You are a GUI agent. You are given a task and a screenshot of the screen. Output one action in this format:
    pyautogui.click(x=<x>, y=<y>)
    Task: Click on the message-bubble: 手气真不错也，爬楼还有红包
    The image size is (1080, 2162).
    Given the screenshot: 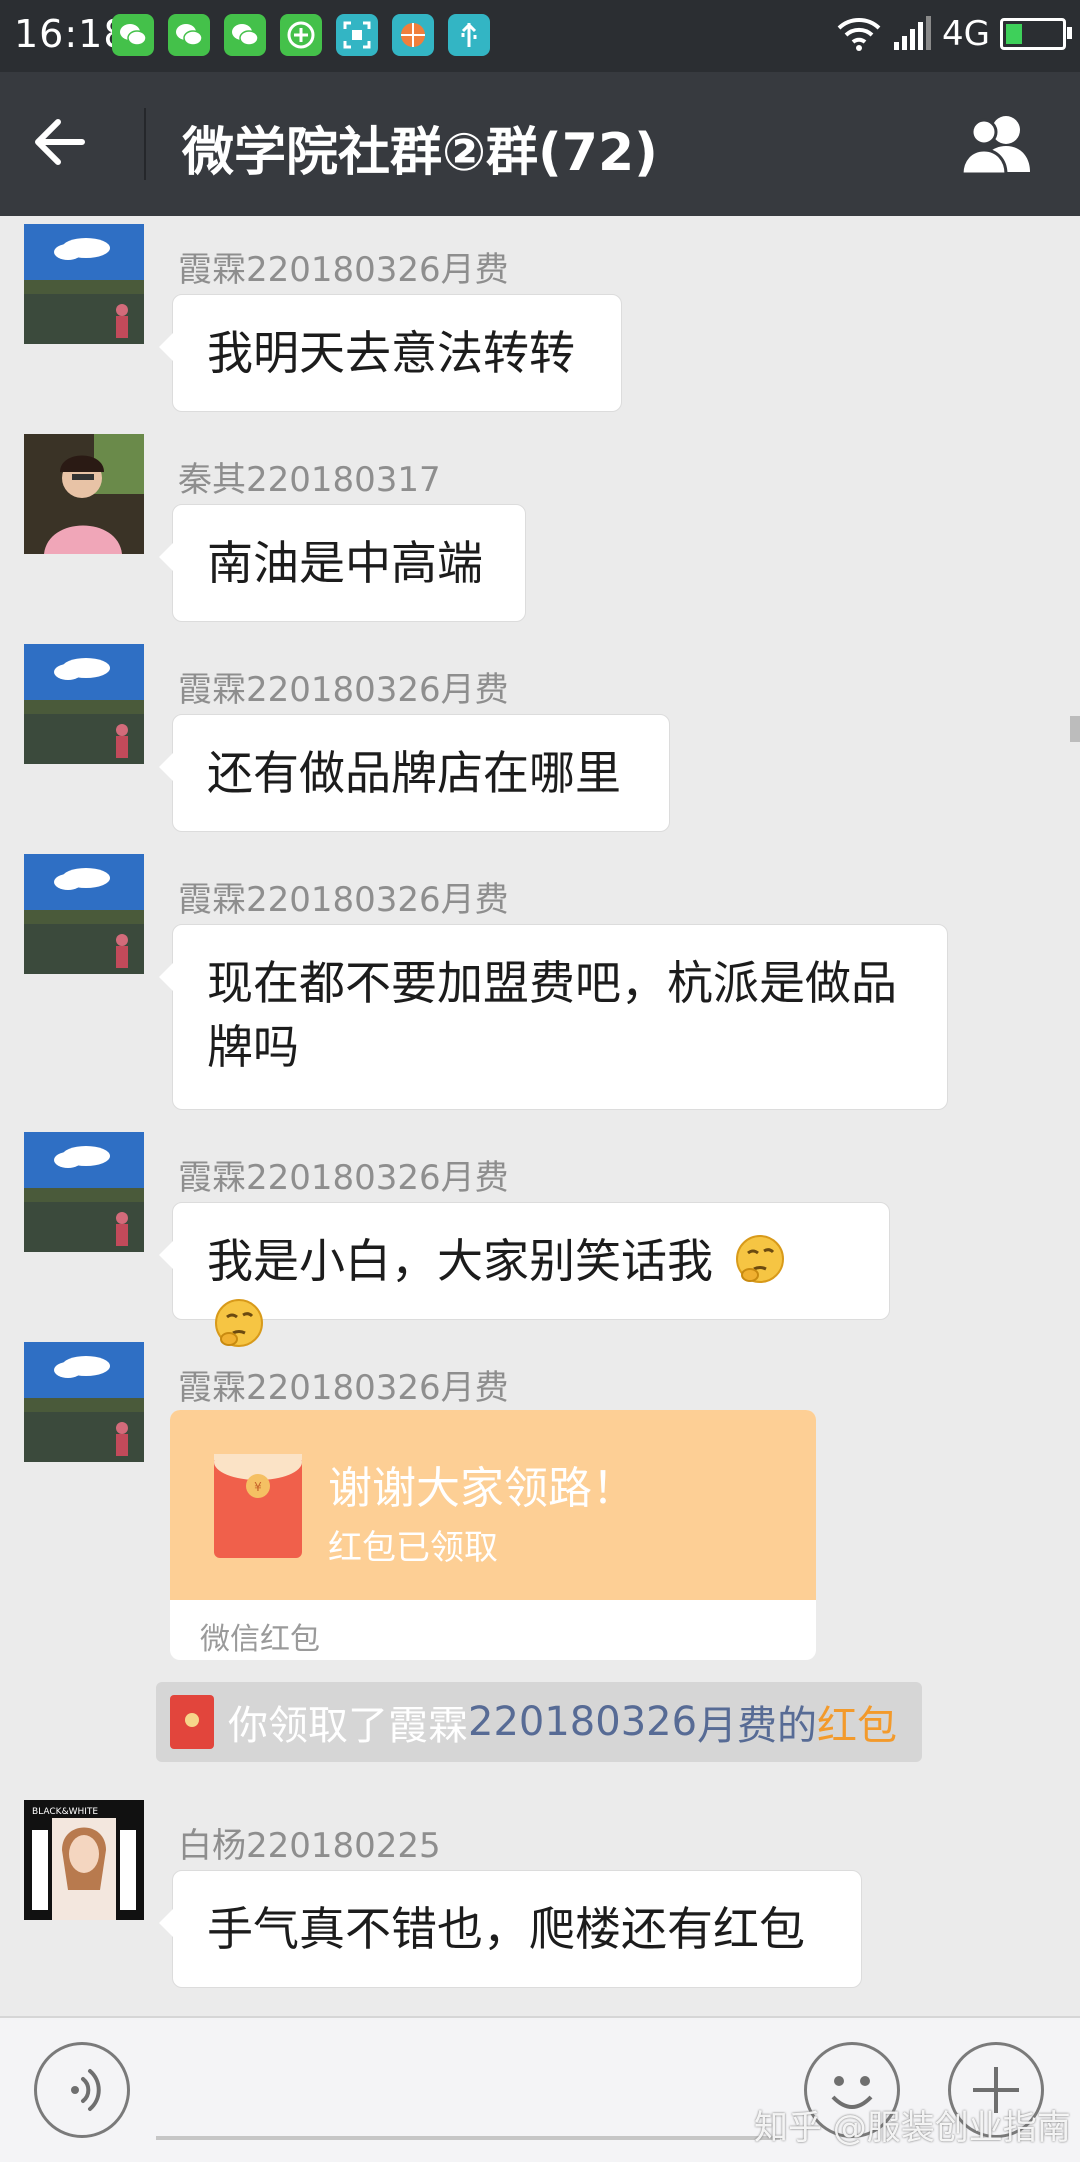 What is the action you would take?
    pyautogui.click(x=510, y=1929)
    